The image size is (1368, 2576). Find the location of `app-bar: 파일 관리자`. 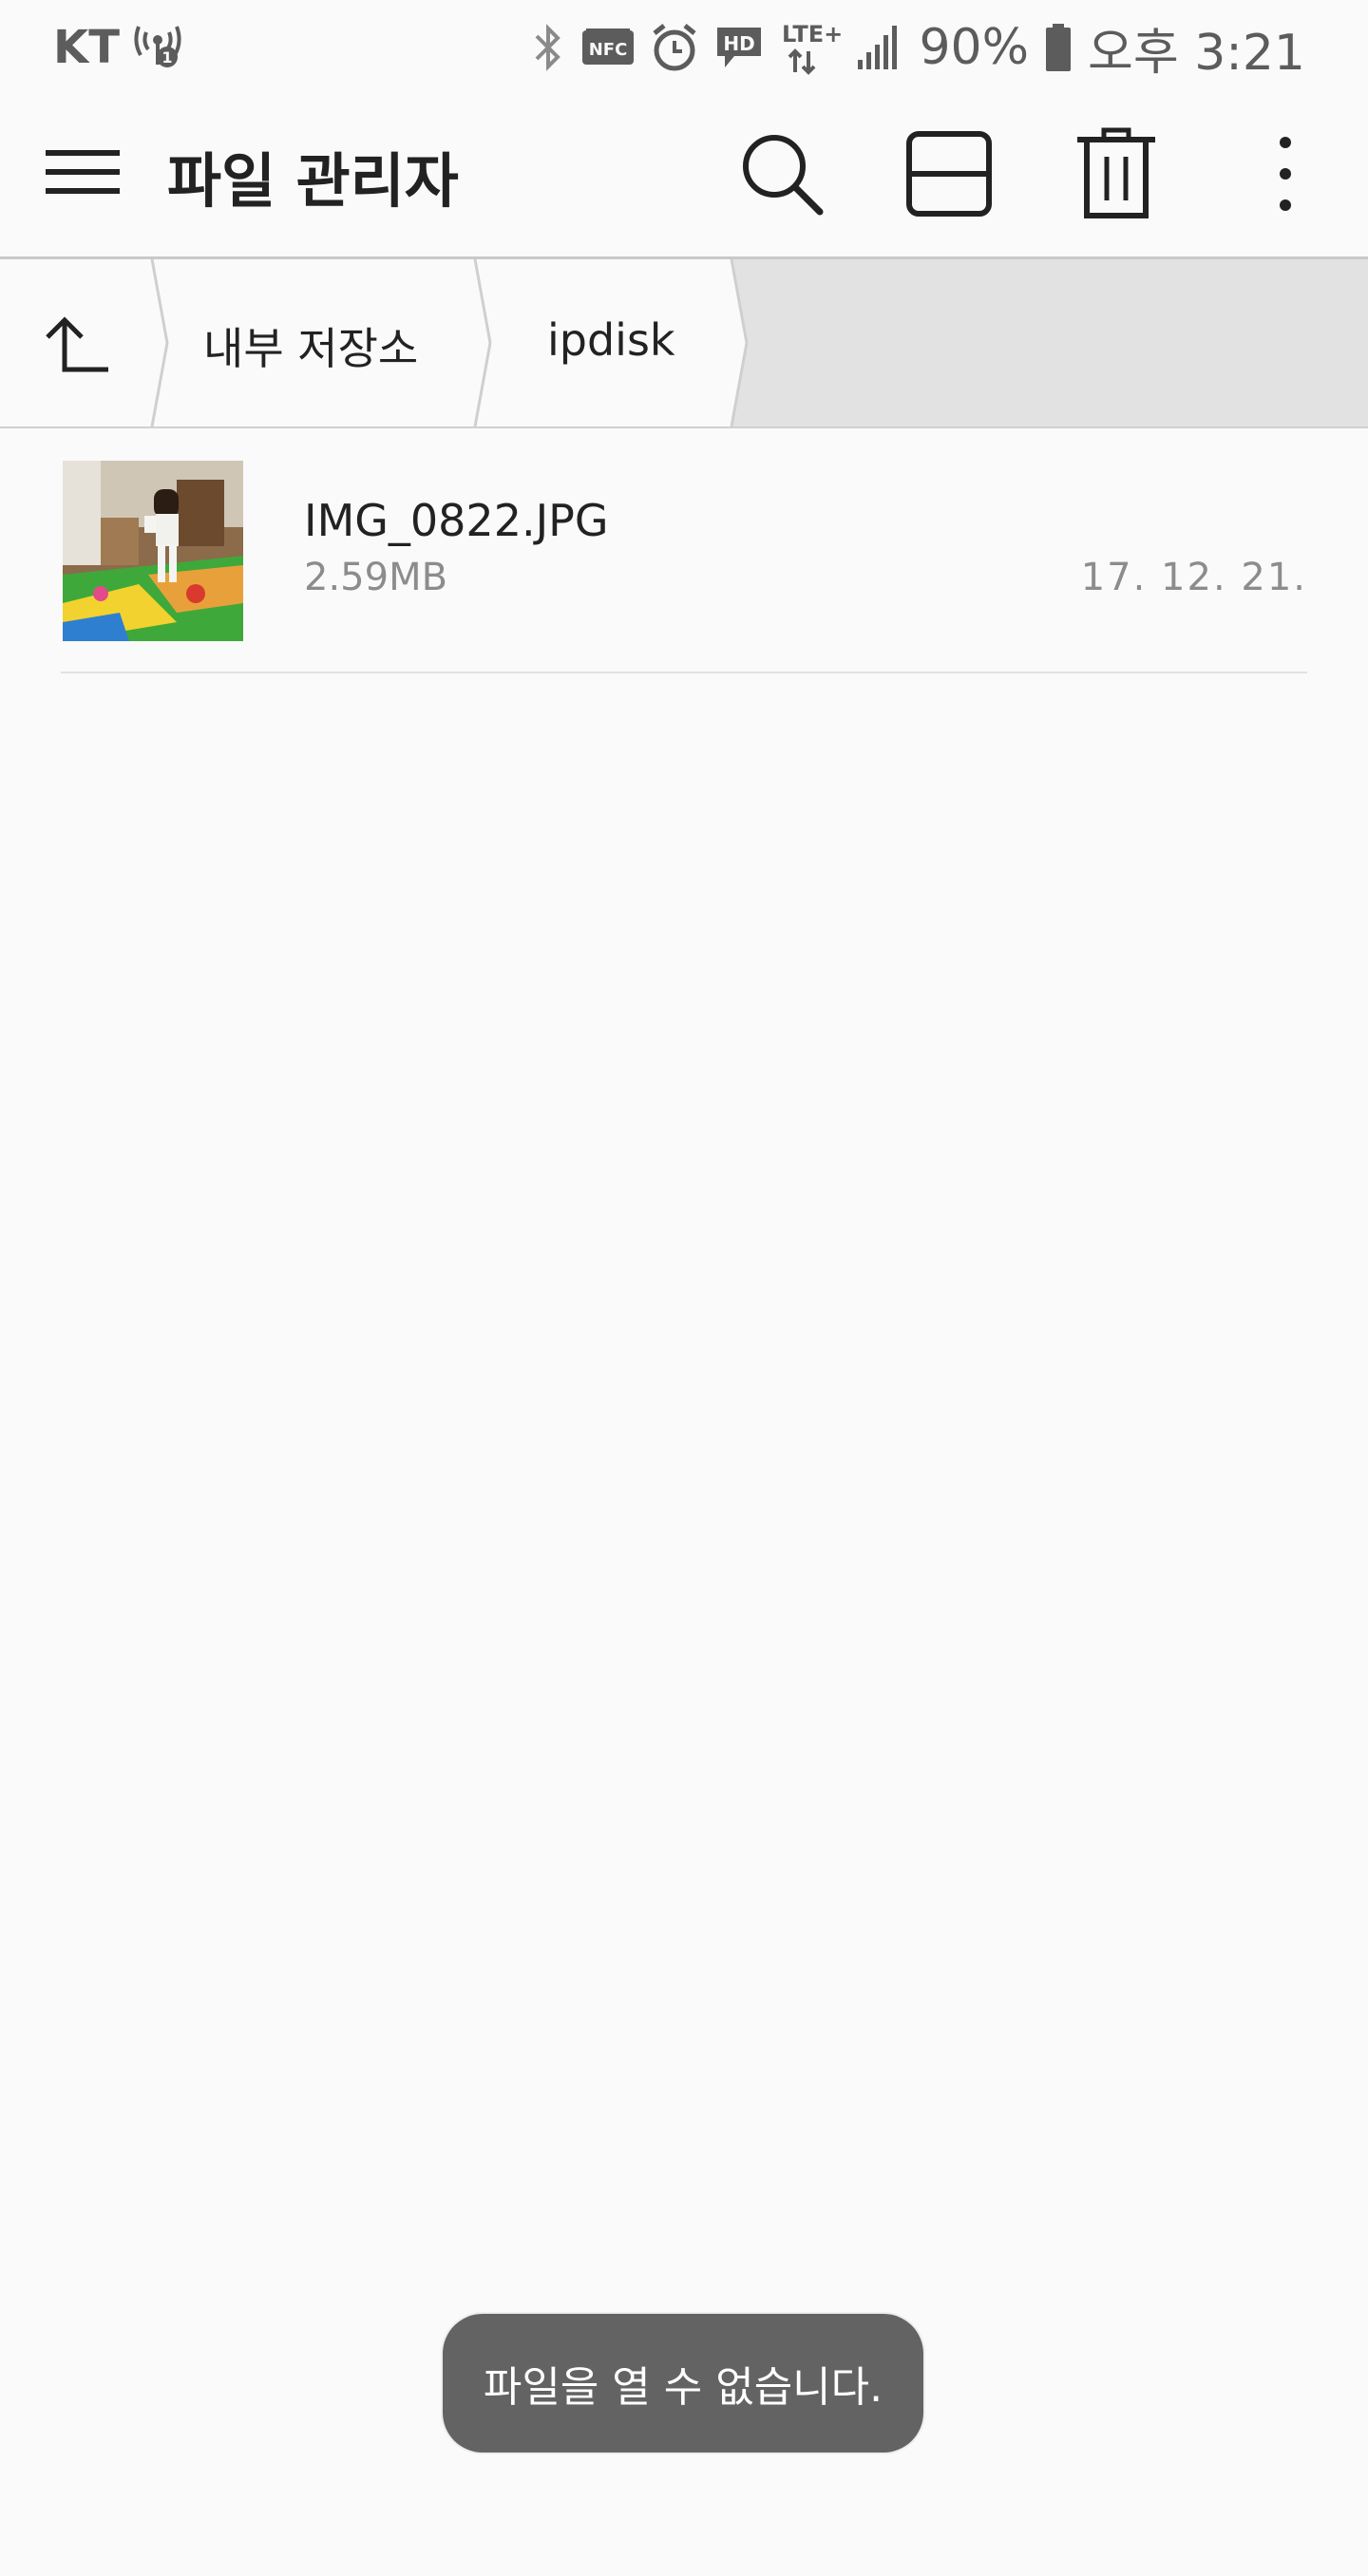

app-bar: 파일 관리자 is located at coordinates (684, 177).